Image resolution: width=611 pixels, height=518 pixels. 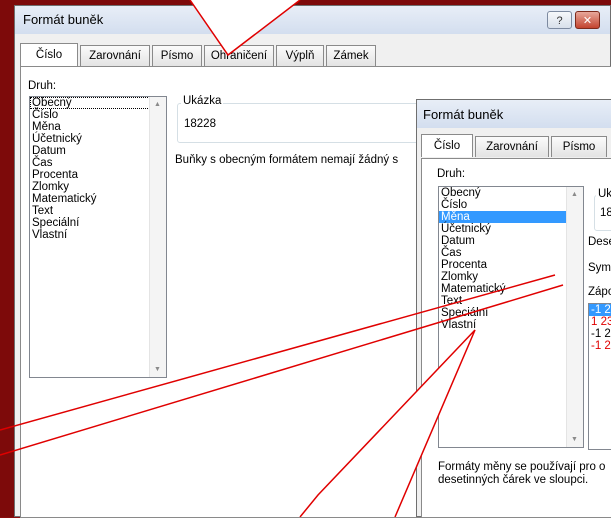 What do you see at coordinates (522, 467) in the screenshot?
I see `currency-format-description-line1: Formáty měny se používají pro o` at bounding box center [522, 467].